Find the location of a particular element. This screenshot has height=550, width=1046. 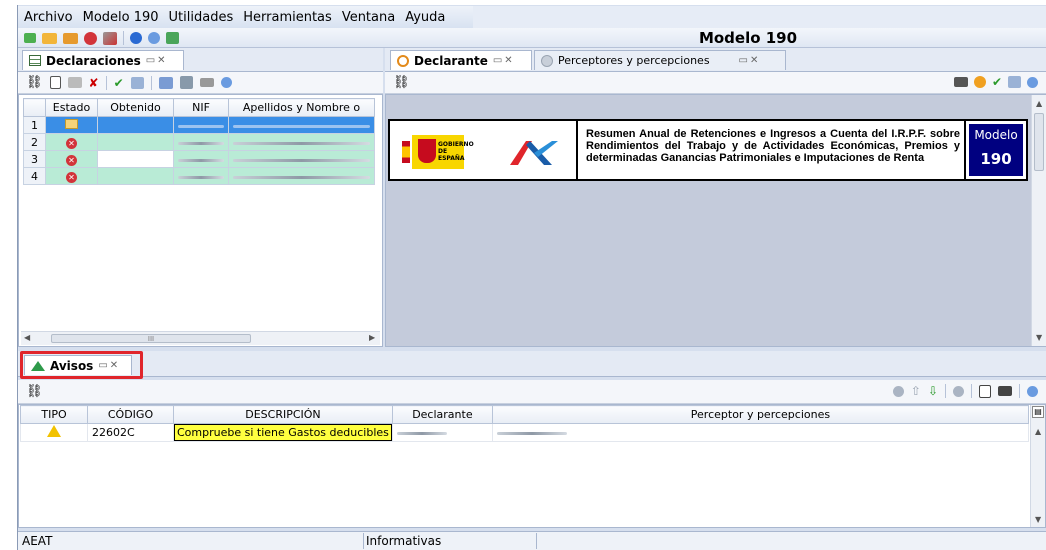

codigo-cell: 22602C is located at coordinates (130, 432).